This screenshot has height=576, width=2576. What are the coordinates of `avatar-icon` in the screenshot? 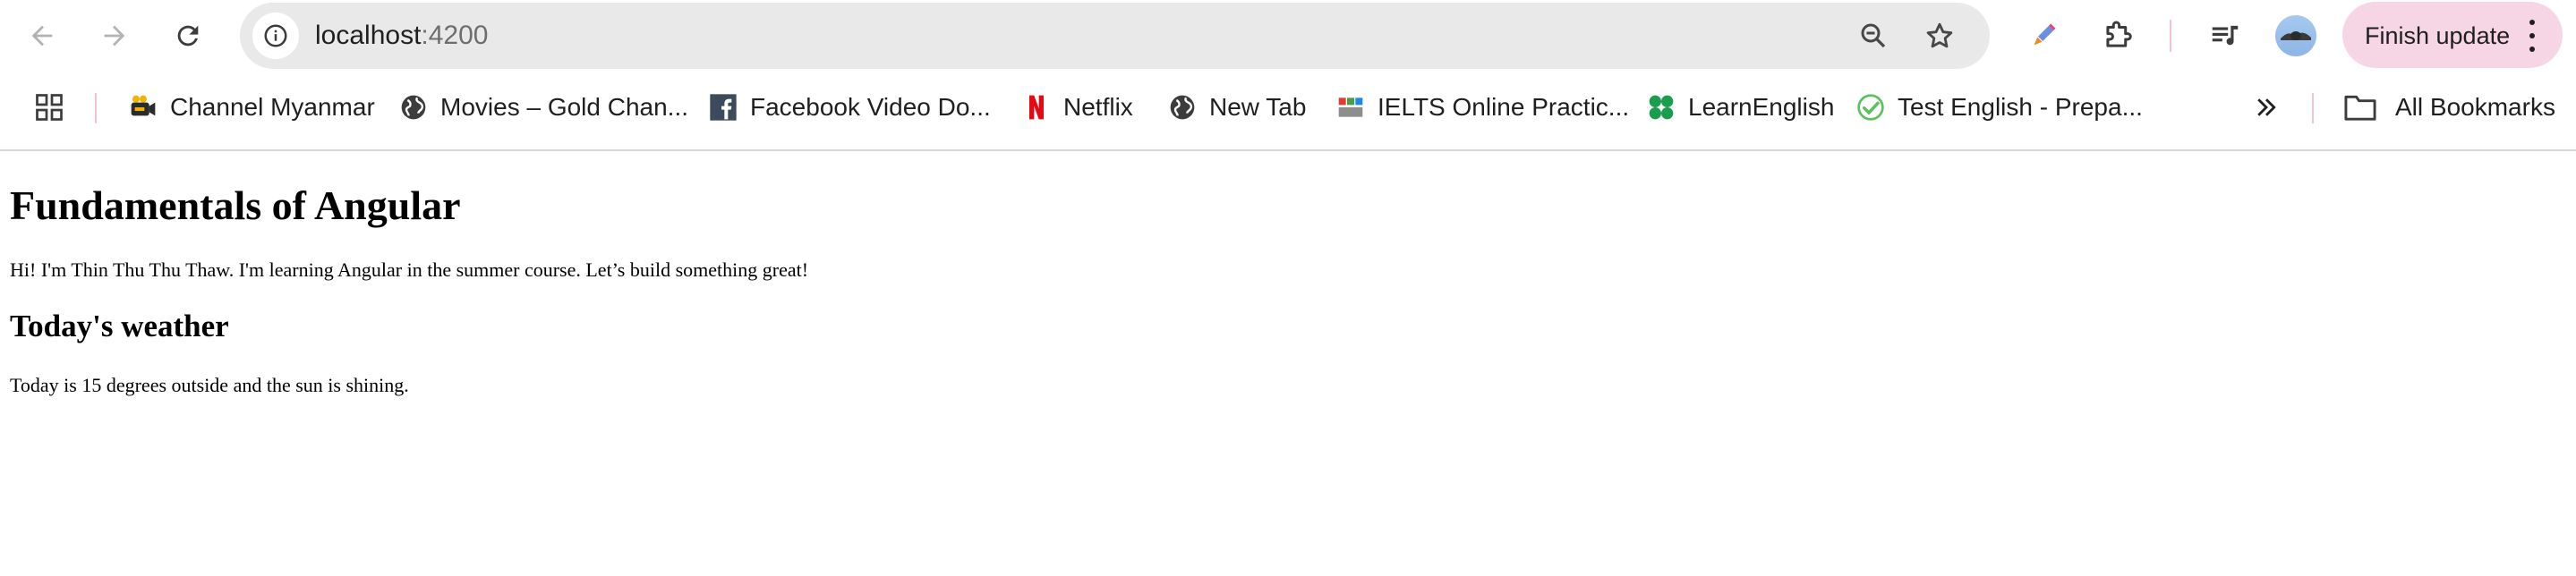 It's located at (2296, 35).